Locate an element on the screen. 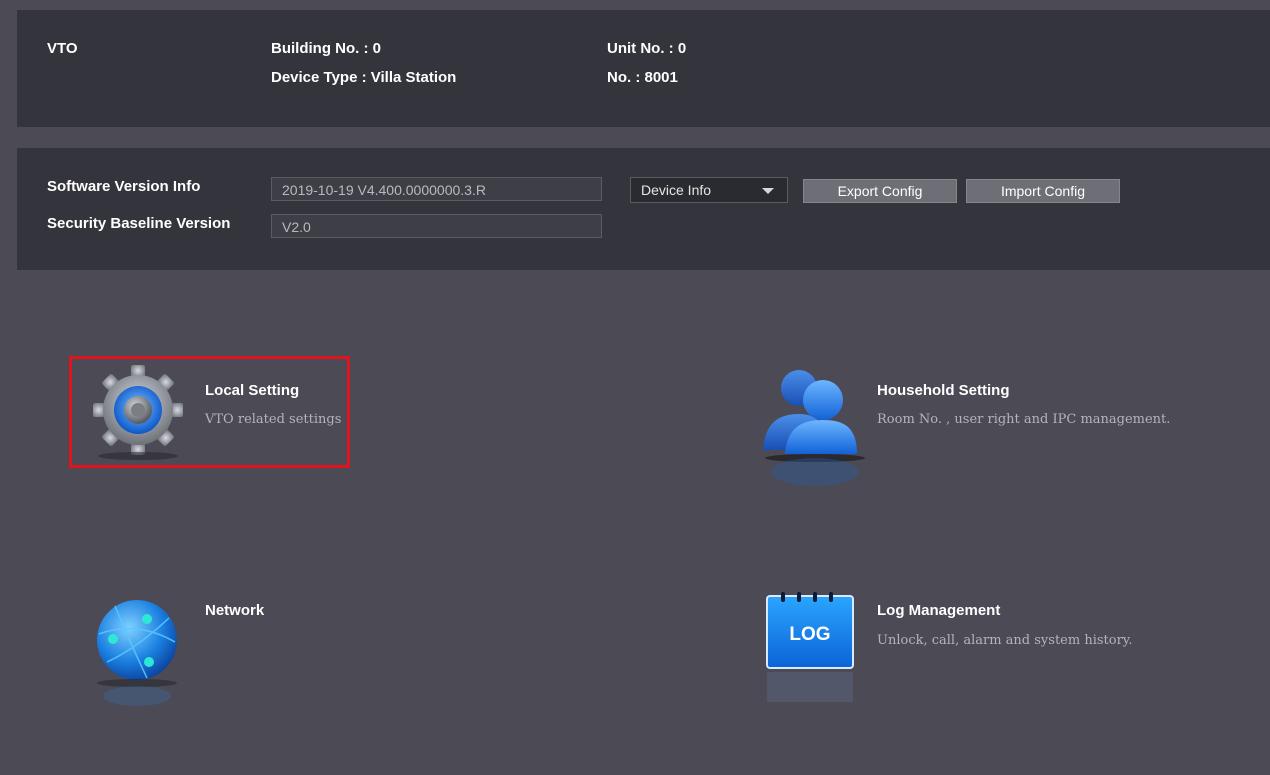 This screenshot has height=775, width=1270. gear-icon is located at coordinates (138, 412).